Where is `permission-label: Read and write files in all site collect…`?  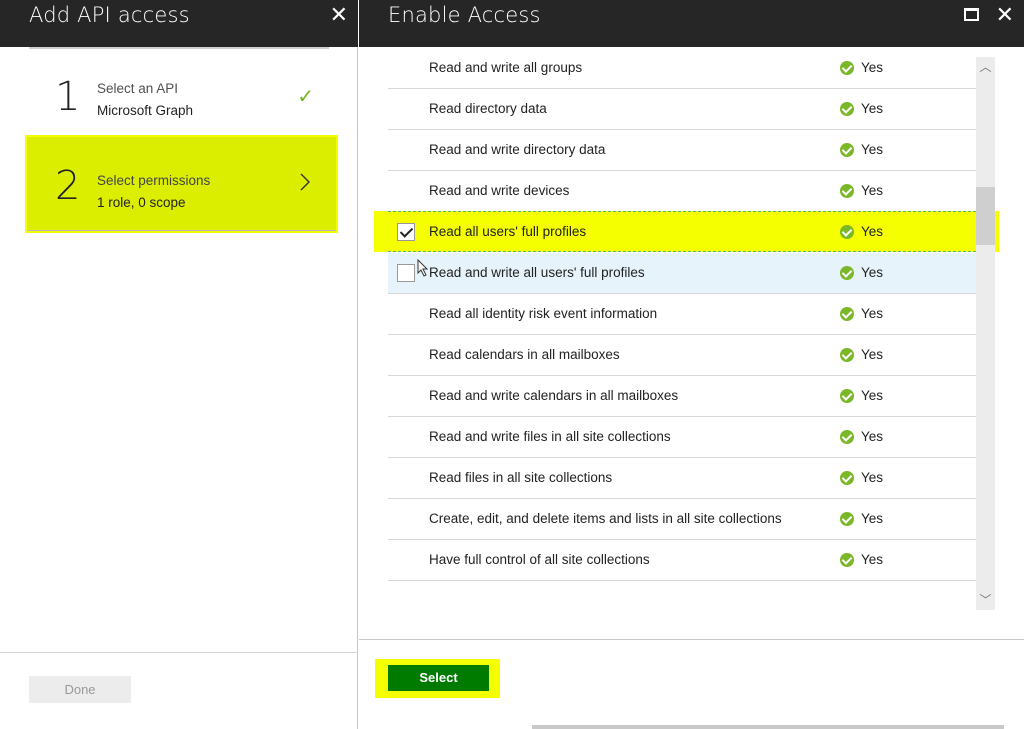
permission-label: Read and write files in all site collect… is located at coordinates (550, 436).